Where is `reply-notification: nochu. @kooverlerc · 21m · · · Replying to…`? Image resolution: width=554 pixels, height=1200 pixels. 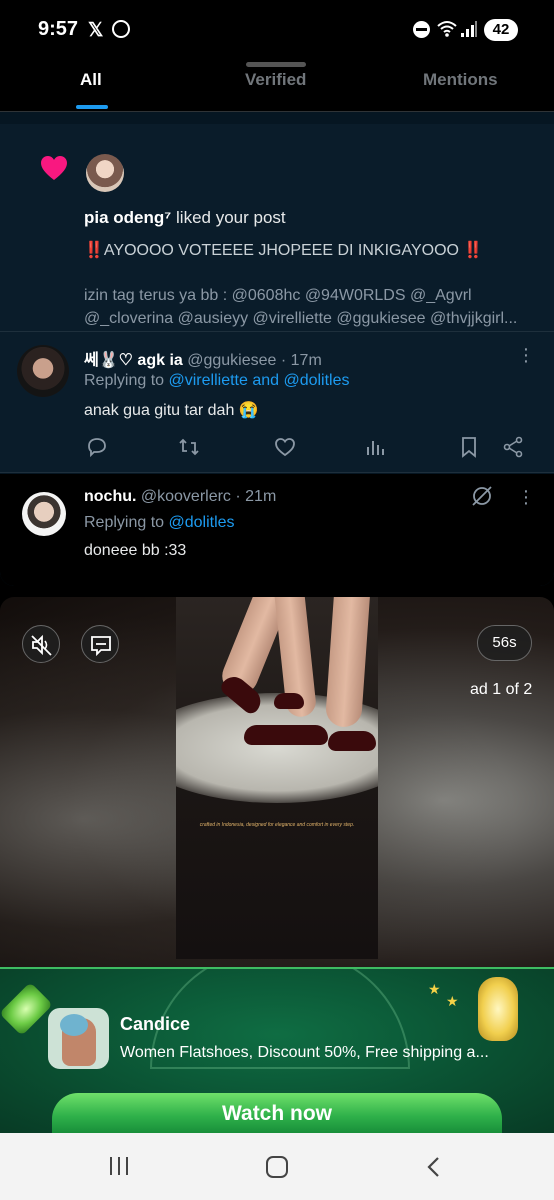
reply-notification: nochu. @kooverlerc · 21m · · · Replying to… is located at coordinates (277, 530).